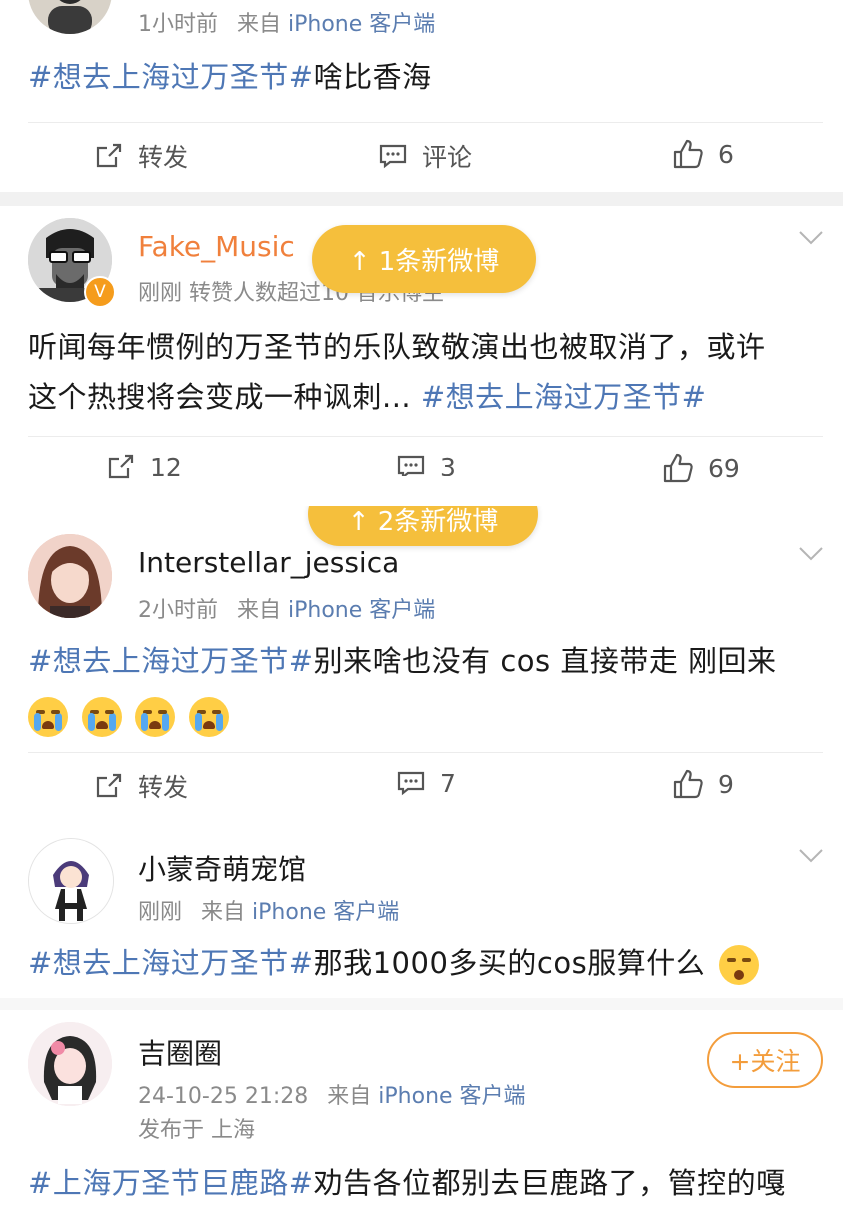 This screenshot has height=1208, width=843. What do you see at coordinates (180, 1052) in the screenshot?
I see `user-name: 吉圈圈` at bounding box center [180, 1052].